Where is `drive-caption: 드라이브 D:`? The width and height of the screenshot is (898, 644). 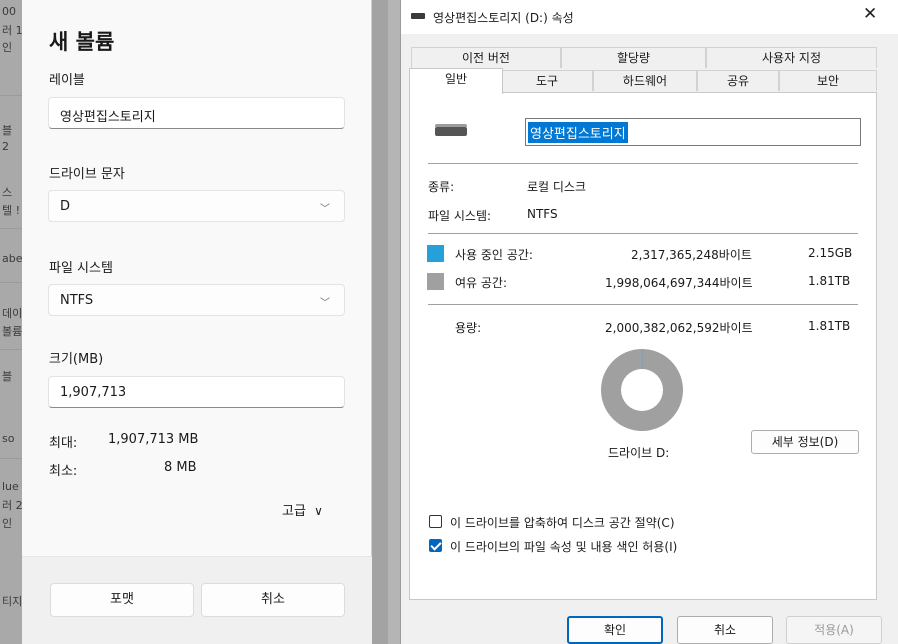
drive-caption: 드라이브 D: is located at coordinates (639, 453).